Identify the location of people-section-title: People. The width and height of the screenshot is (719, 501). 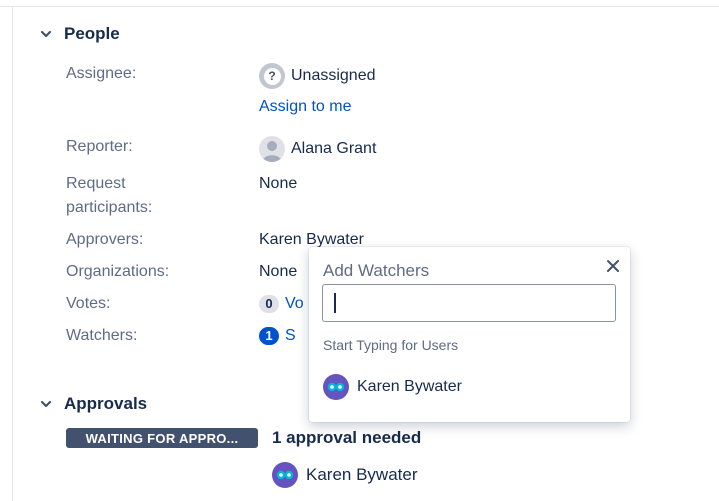
(92, 33).